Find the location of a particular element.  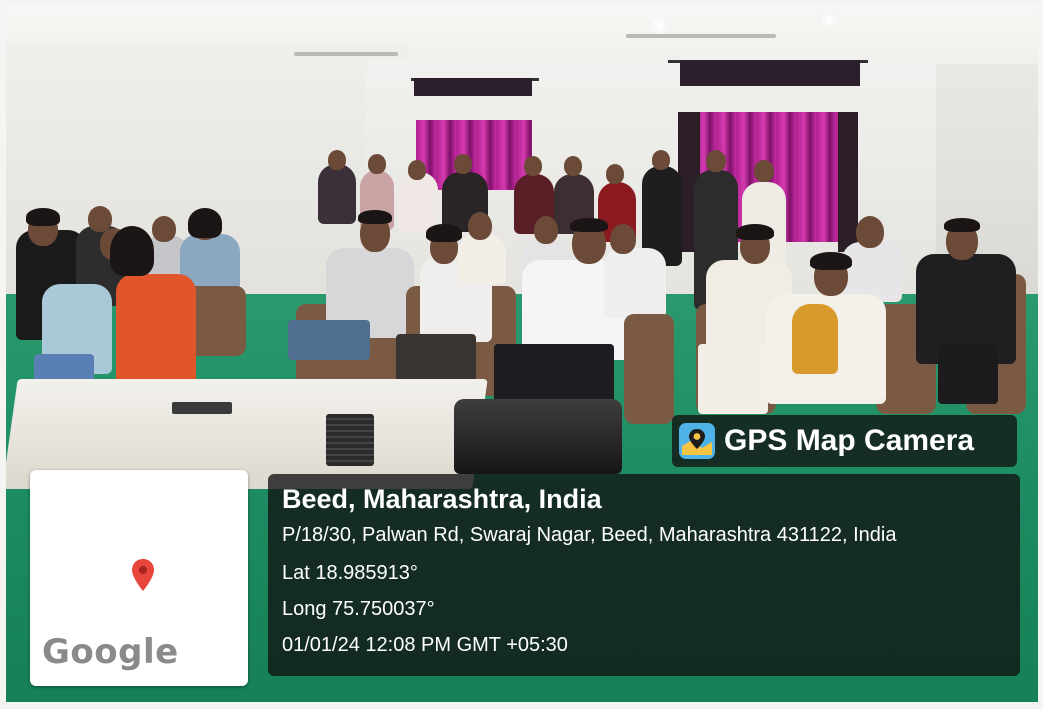

keyboard is located at coordinates (350, 440).